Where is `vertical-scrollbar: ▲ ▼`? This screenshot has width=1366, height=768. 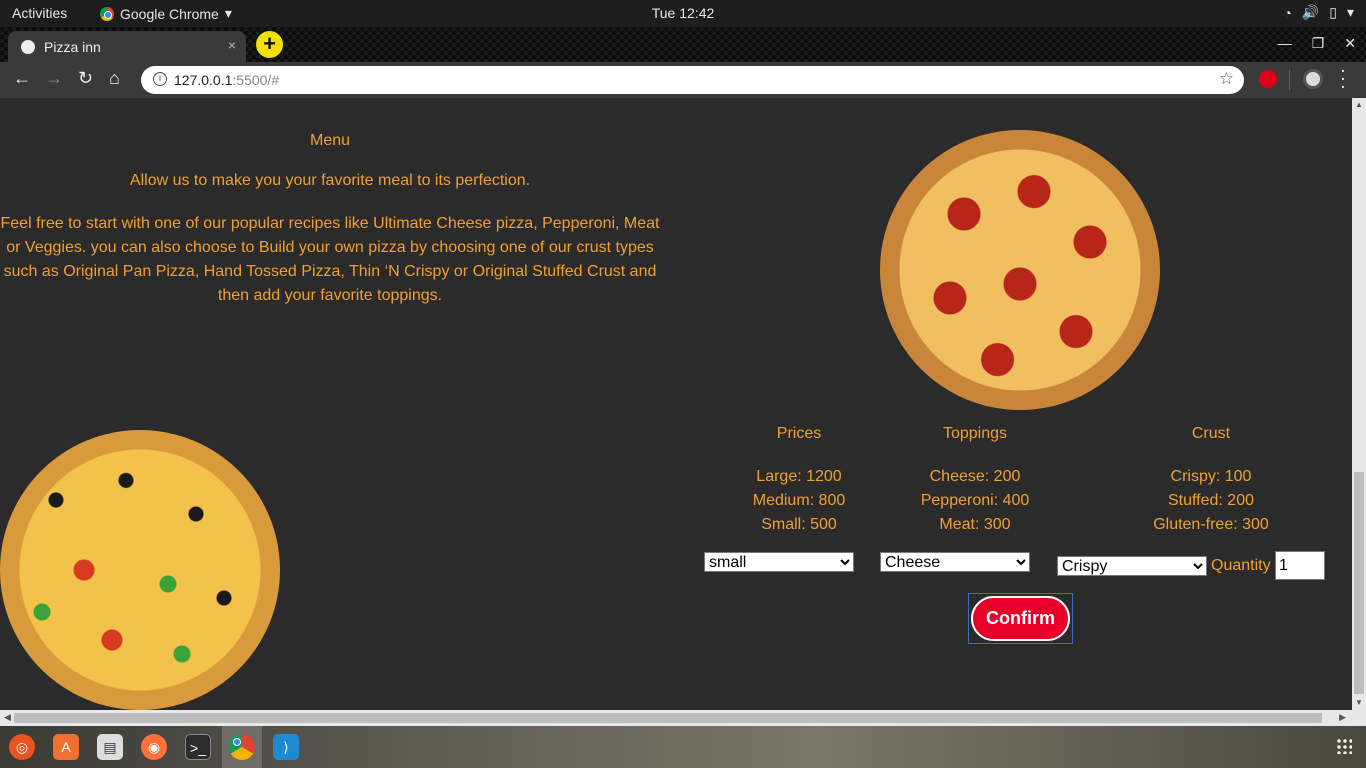 vertical-scrollbar: ▲ ▼ is located at coordinates (1359, 404).